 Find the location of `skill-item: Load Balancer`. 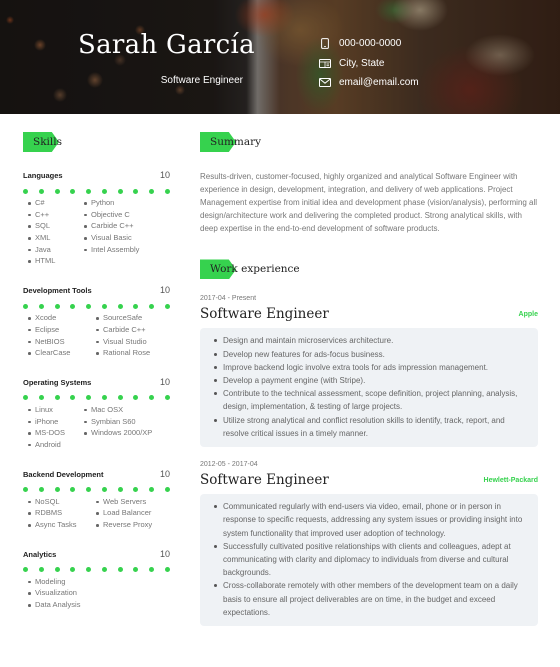

skill-item: Load Balancer is located at coordinates (130, 513).